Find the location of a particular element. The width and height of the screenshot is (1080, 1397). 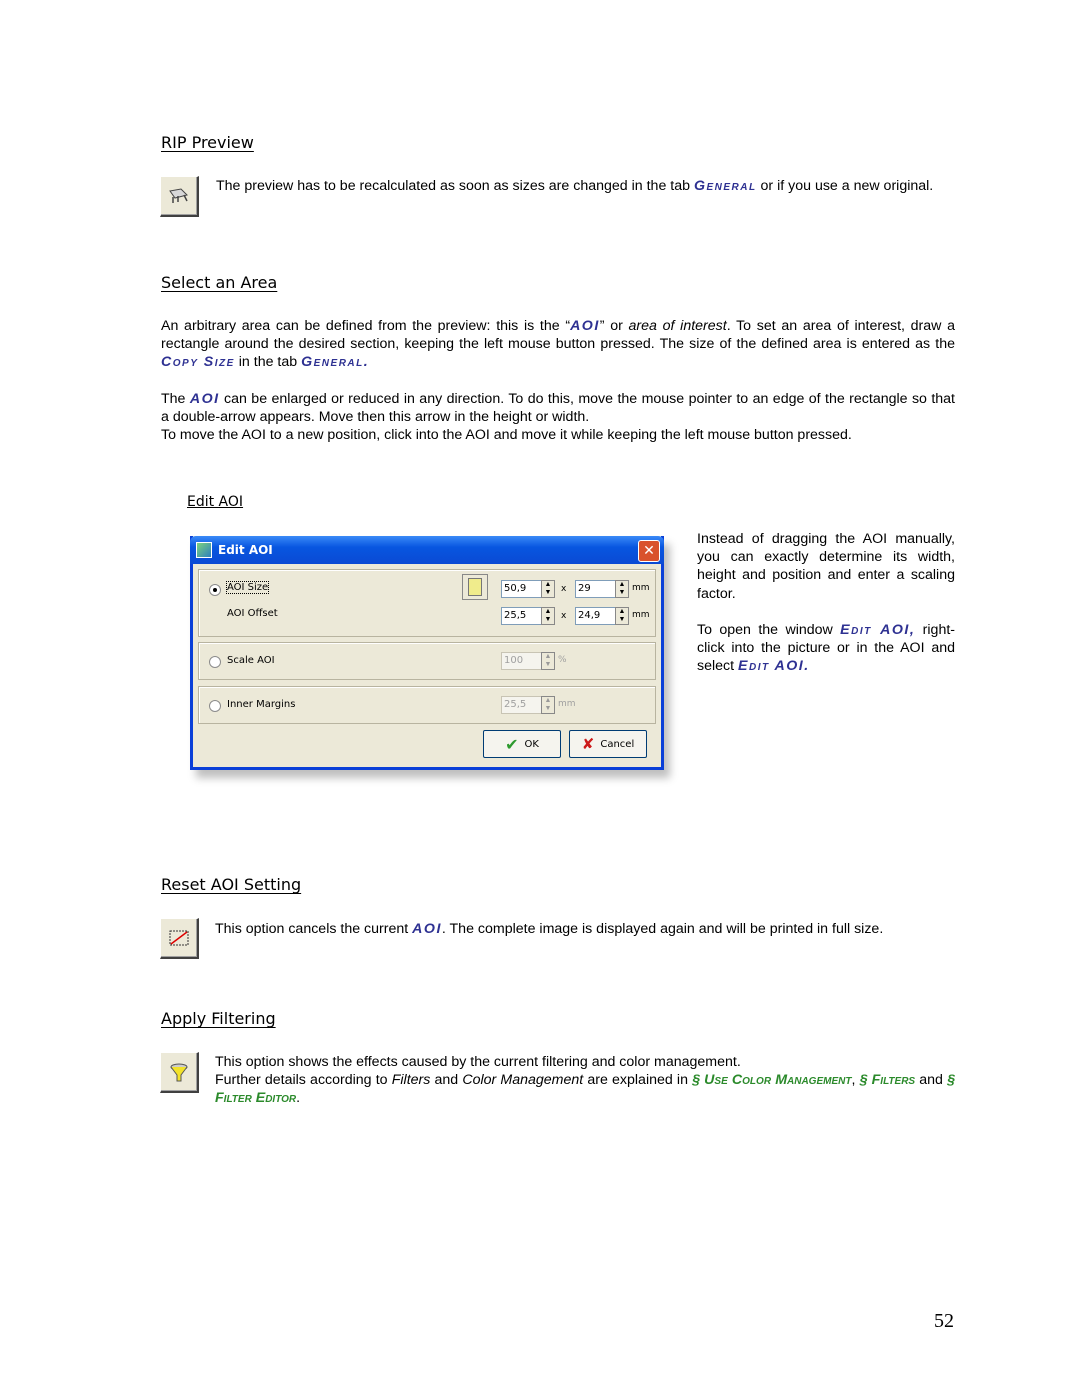

text: or if you use a new original. is located at coordinates (845, 186).